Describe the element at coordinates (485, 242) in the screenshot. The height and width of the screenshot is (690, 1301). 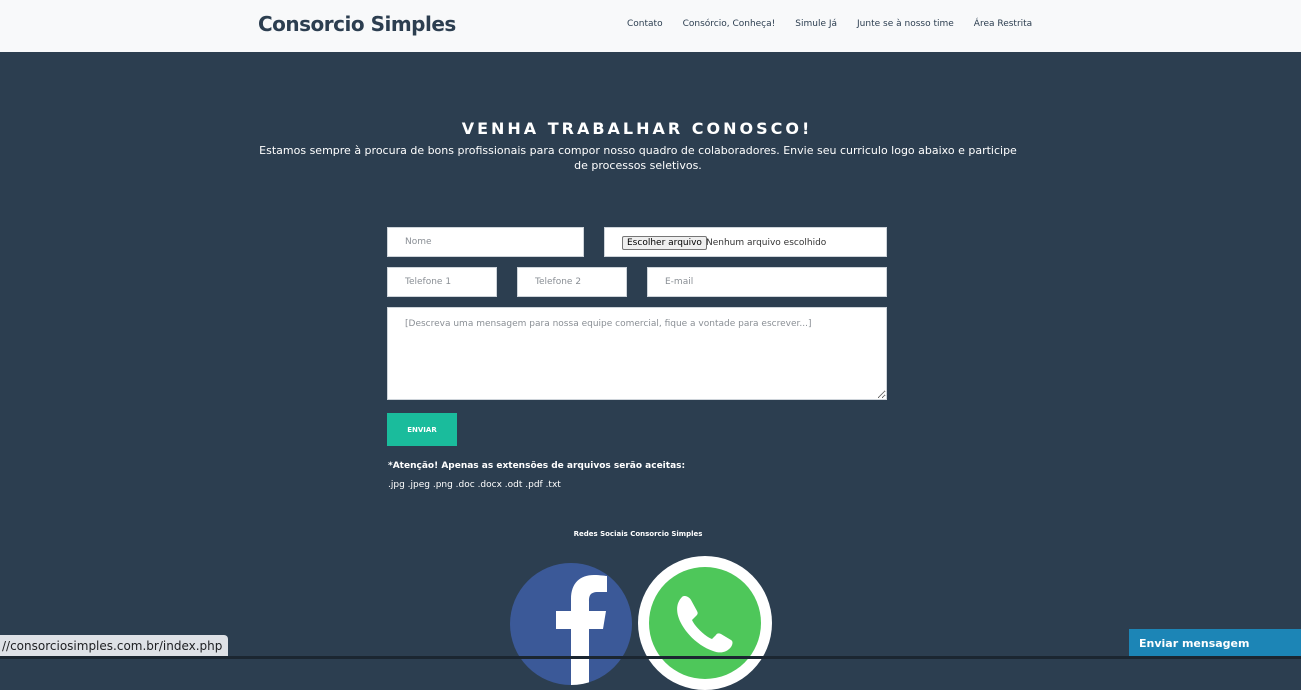
I see `name-input` at that location.